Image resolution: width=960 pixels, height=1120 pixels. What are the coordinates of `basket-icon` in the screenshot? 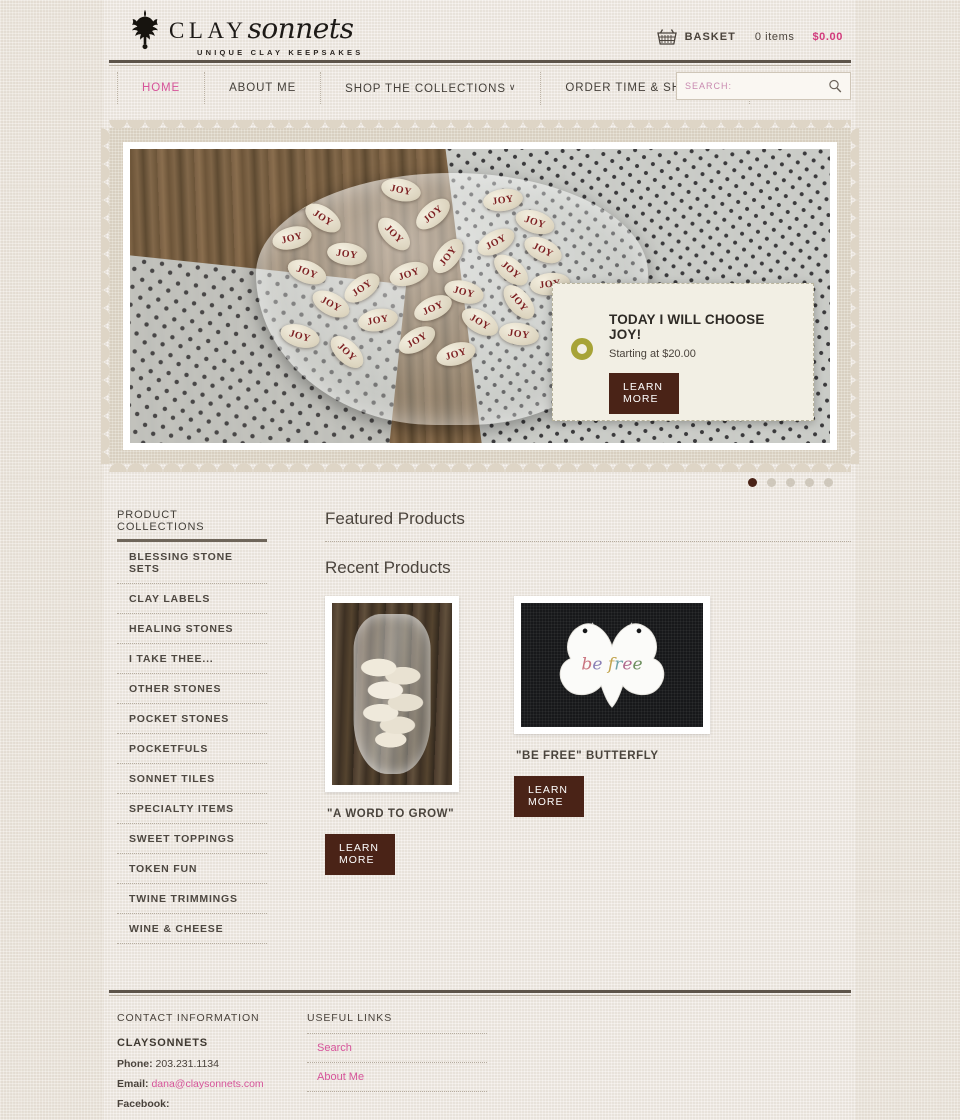 It's located at (666, 37).